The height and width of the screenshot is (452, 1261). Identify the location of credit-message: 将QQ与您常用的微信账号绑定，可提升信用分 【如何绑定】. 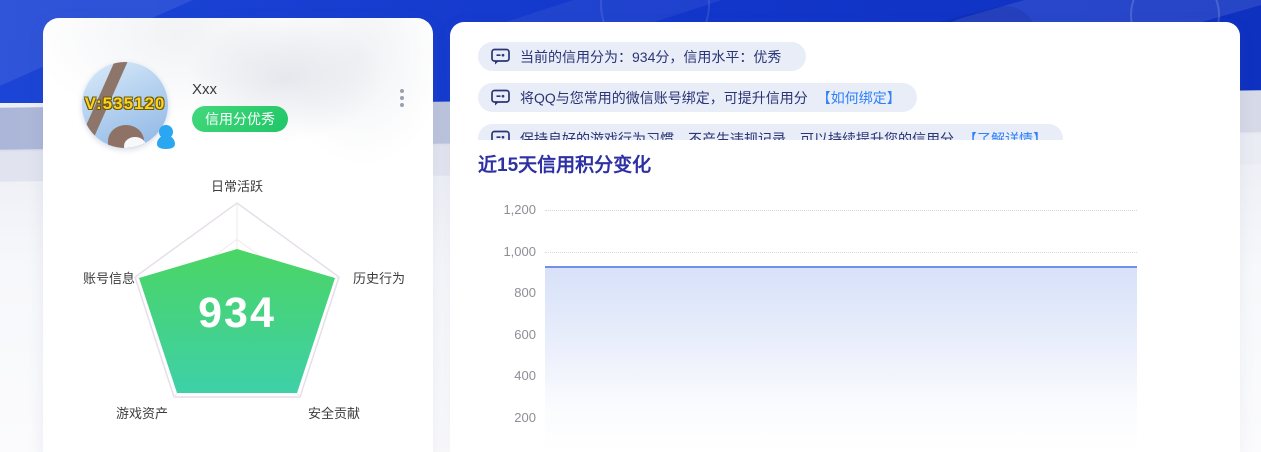
(697, 97).